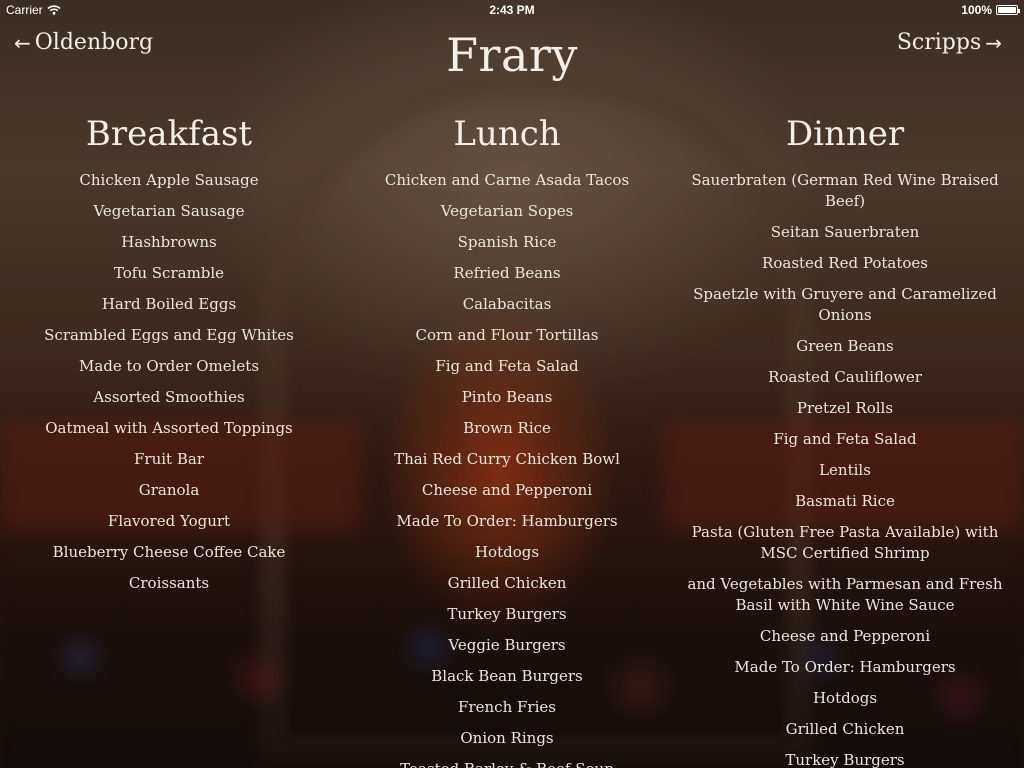 This screenshot has height=768, width=1024. What do you see at coordinates (845, 134) in the screenshot?
I see `meal-heading-dinner: Dinner` at bounding box center [845, 134].